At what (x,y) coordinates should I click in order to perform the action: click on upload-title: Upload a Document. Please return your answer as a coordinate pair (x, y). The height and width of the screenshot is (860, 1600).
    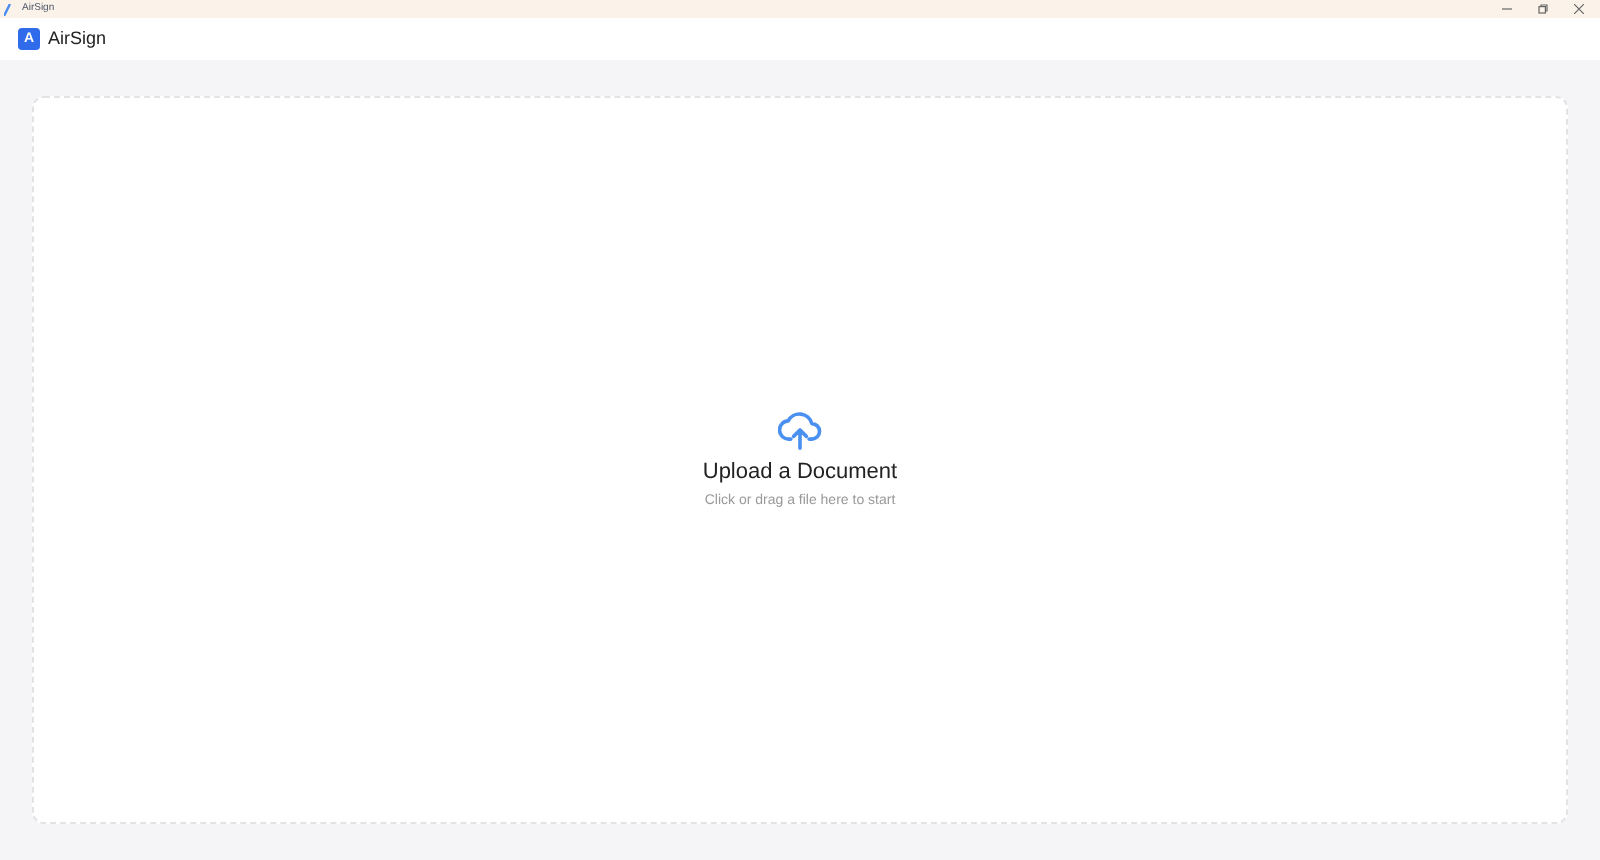
    Looking at the image, I should click on (800, 473).